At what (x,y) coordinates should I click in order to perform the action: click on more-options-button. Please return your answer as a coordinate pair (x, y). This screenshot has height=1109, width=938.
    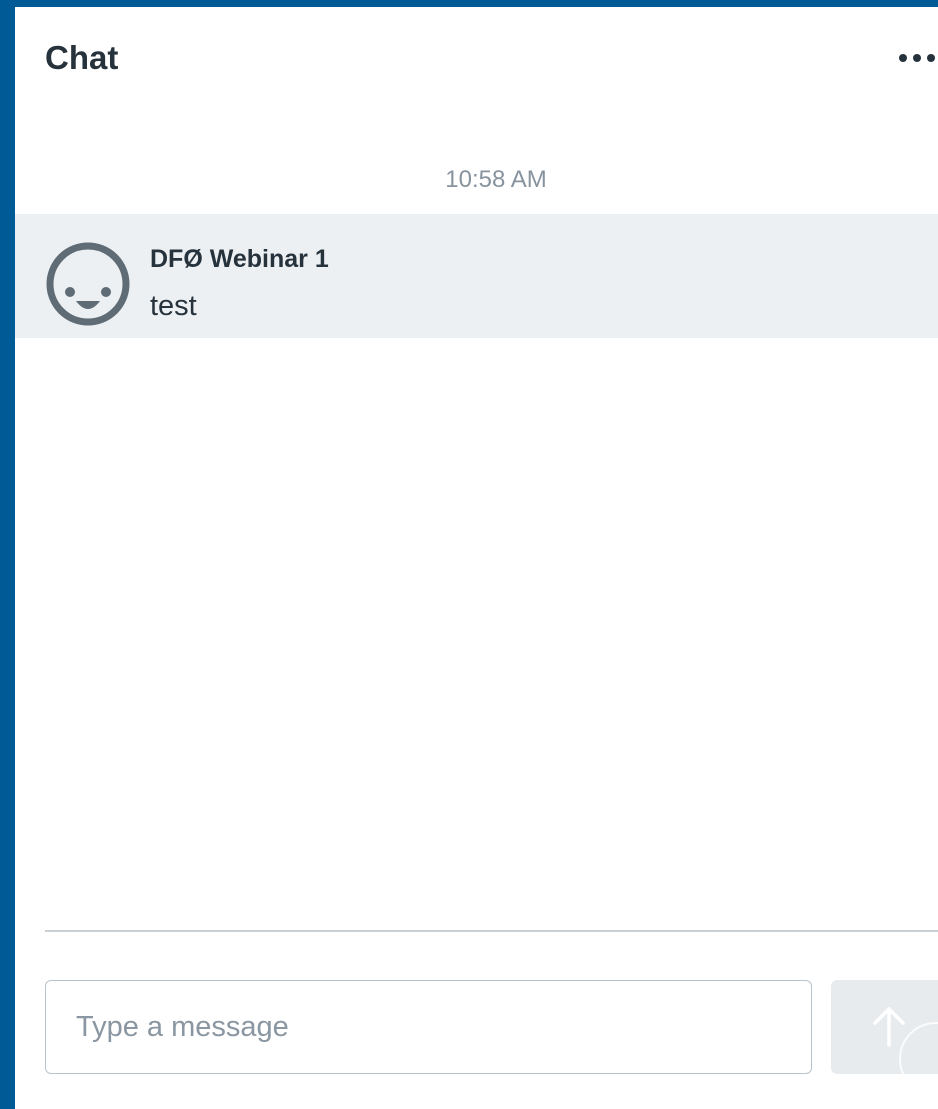
    Looking at the image, I should click on (905, 58).